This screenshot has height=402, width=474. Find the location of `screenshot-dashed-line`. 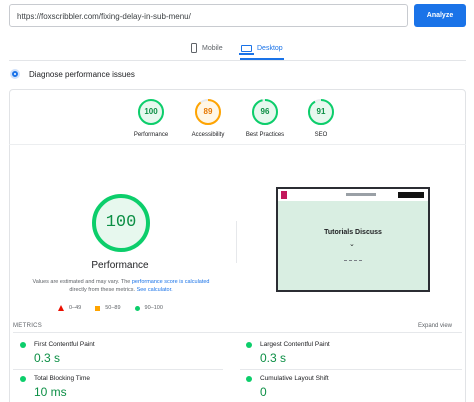

screenshot-dashed-line is located at coordinates (353, 260).